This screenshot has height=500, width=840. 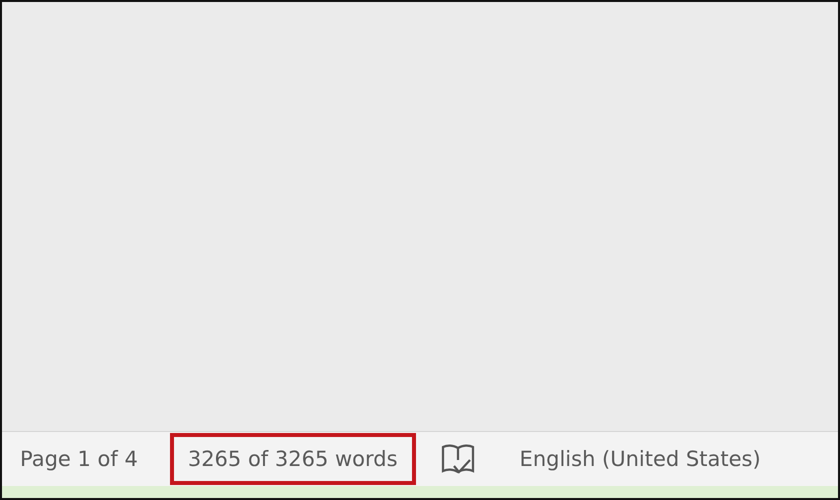 I want to click on language-status: English (United States), so click(x=640, y=459).